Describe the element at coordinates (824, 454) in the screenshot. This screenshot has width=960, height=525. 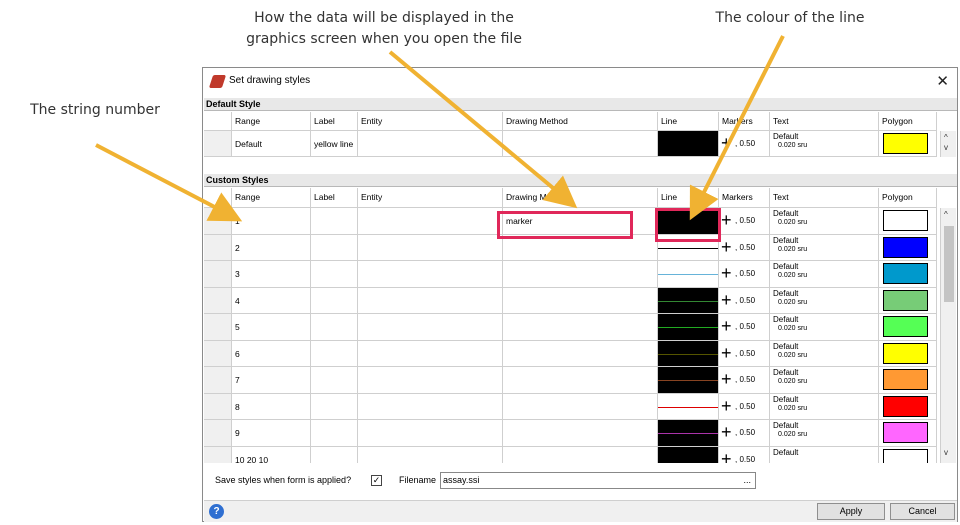
I see `text-cell: Default` at that location.